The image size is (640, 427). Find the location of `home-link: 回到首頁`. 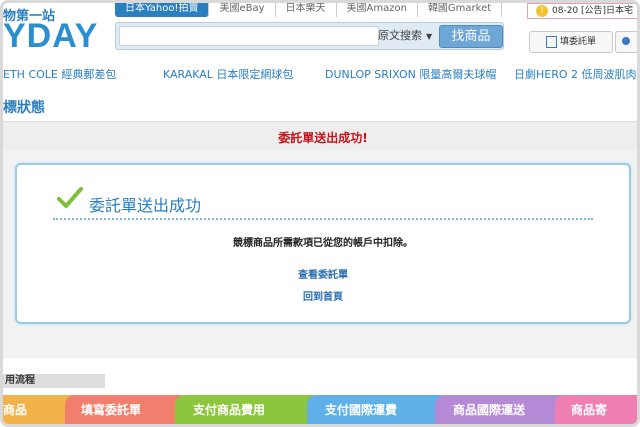

home-link: 回到首頁 is located at coordinates (323, 295).